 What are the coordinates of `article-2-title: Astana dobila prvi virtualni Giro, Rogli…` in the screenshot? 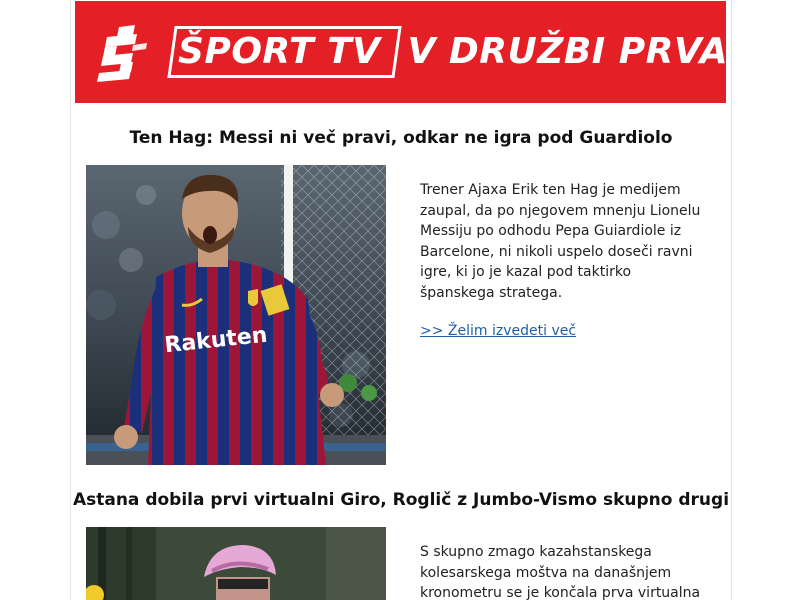 It's located at (401, 500).